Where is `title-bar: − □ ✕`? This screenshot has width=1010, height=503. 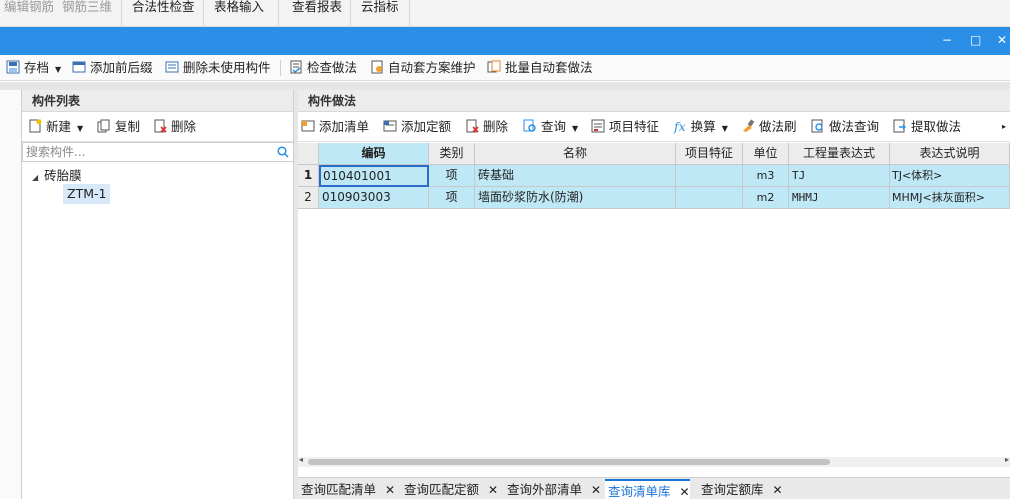 title-bar: − □ ✕ is located at coordinates (505, 41).